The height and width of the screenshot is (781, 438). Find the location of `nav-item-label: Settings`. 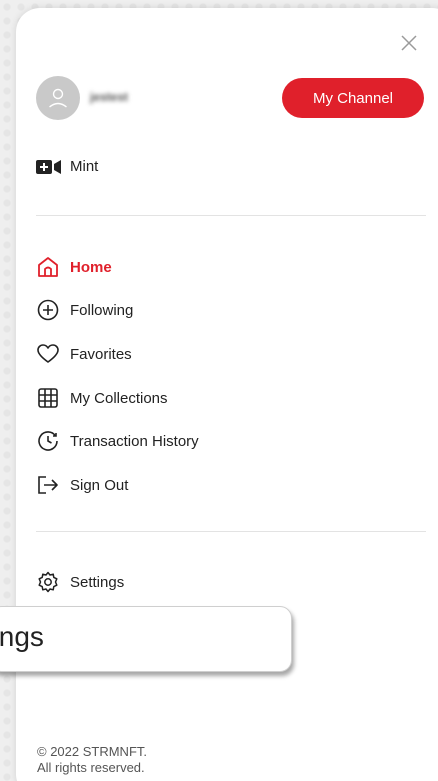

nav-item-label: Settings is located at coordinates (97, 582).